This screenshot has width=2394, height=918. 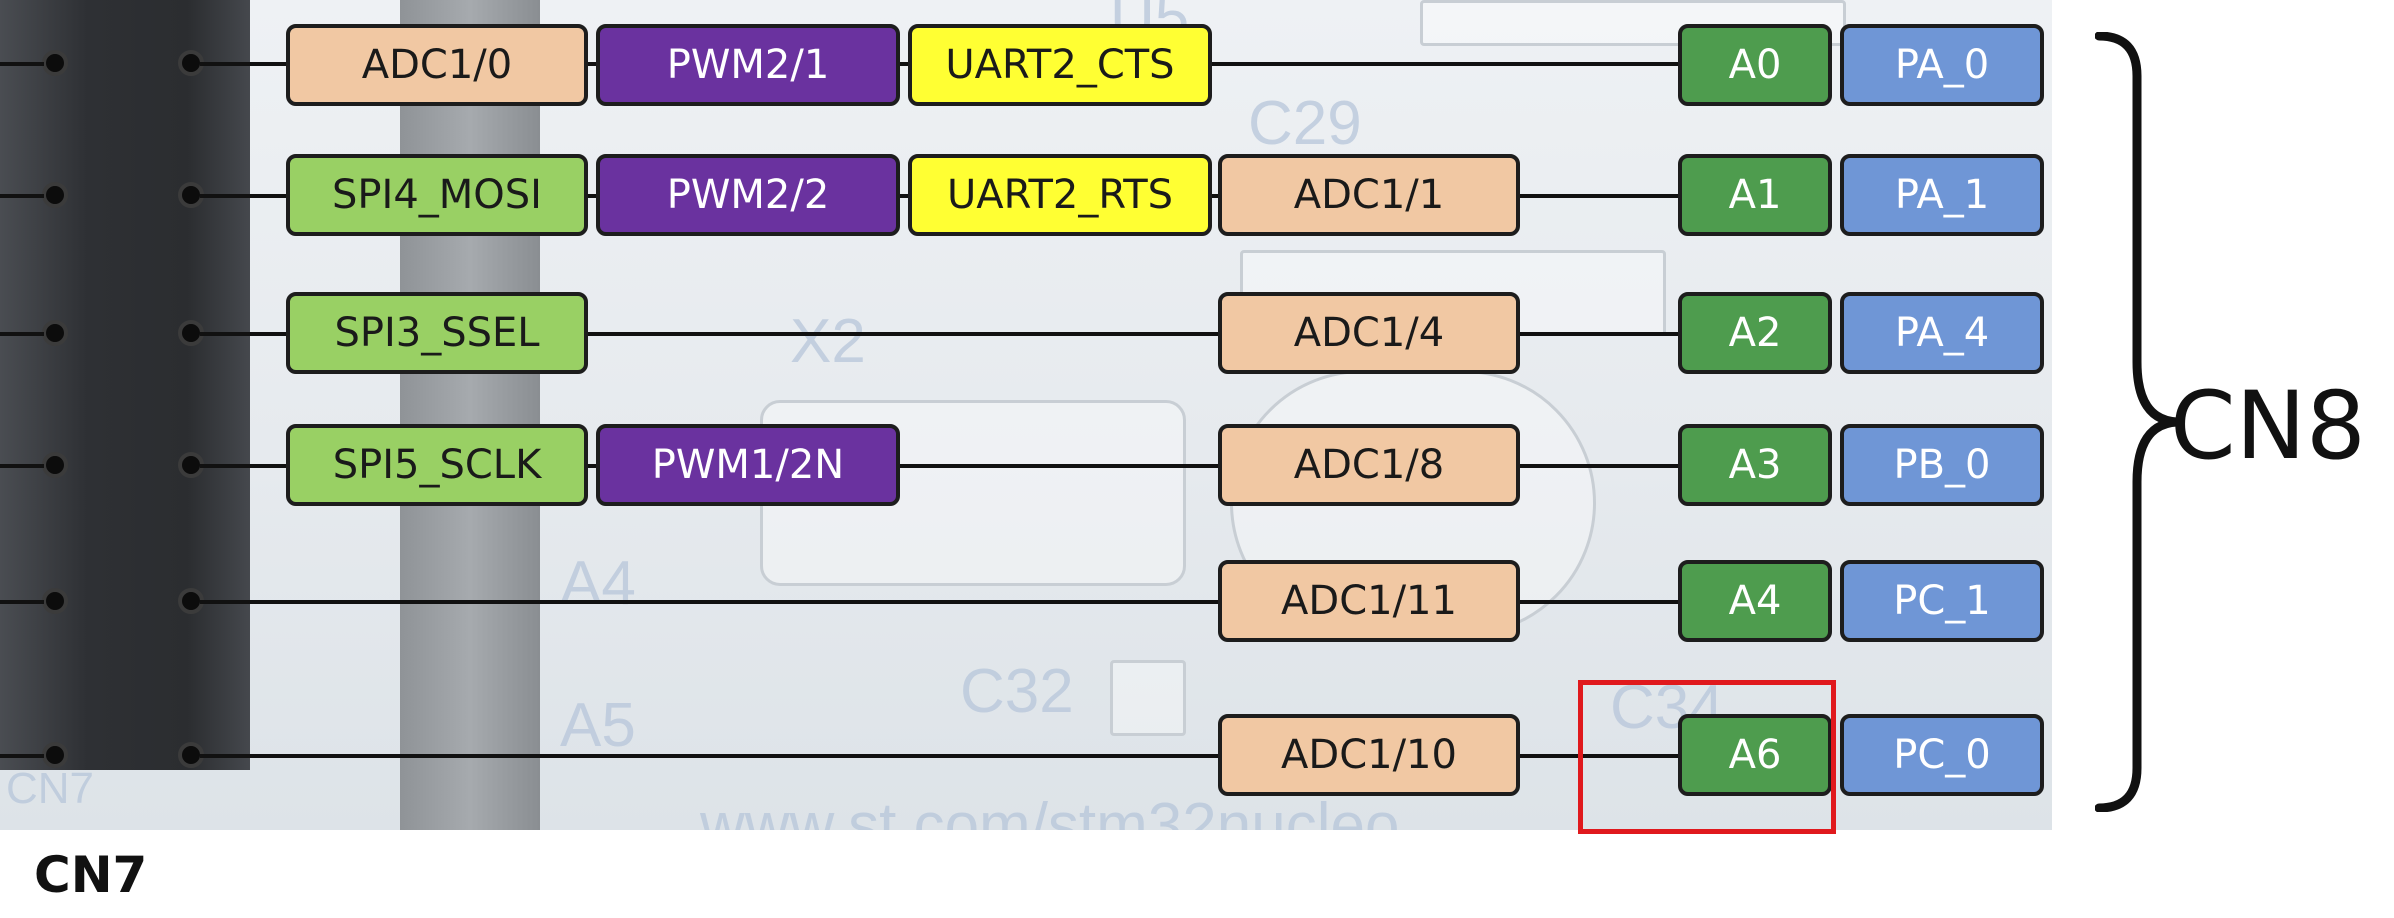 I want to click on silk-cn7: CN7, so click(x=50, y=788).